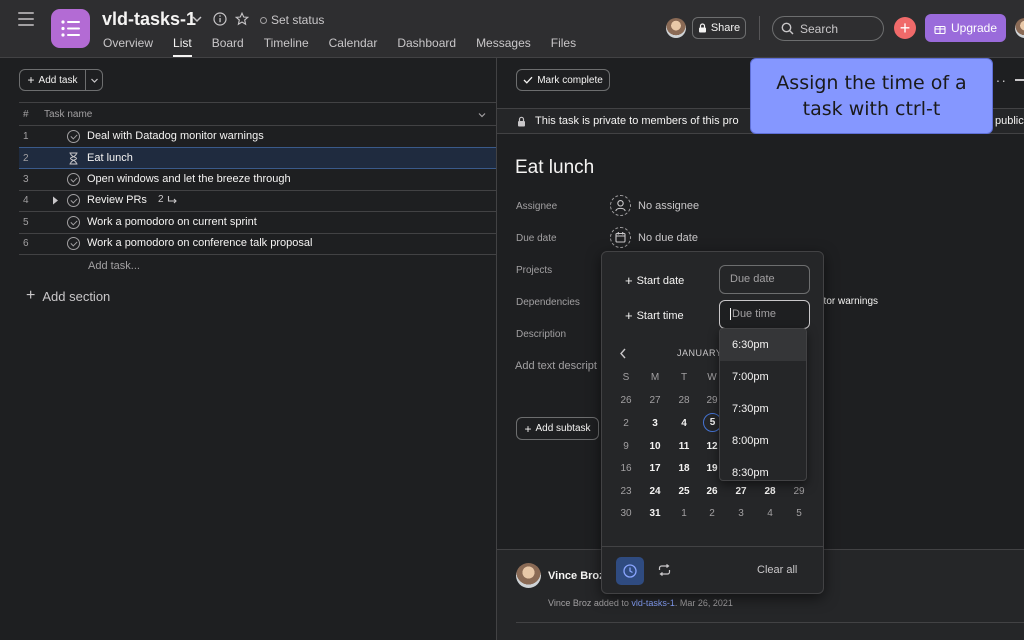  Describe the element at coordinates (828, 28) in the screenshot. I see `search-input: Search` at that location.